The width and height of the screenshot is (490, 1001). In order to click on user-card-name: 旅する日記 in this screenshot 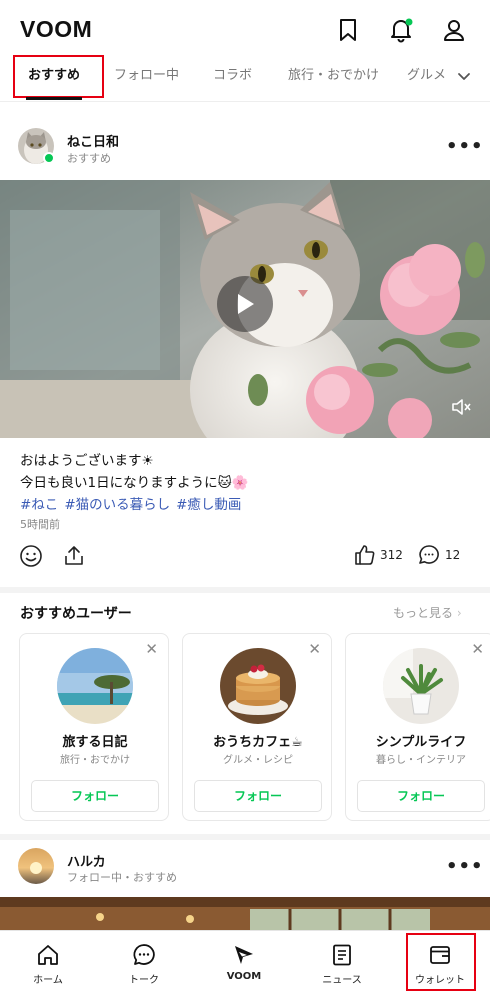, I will do `click(95, 742)`.